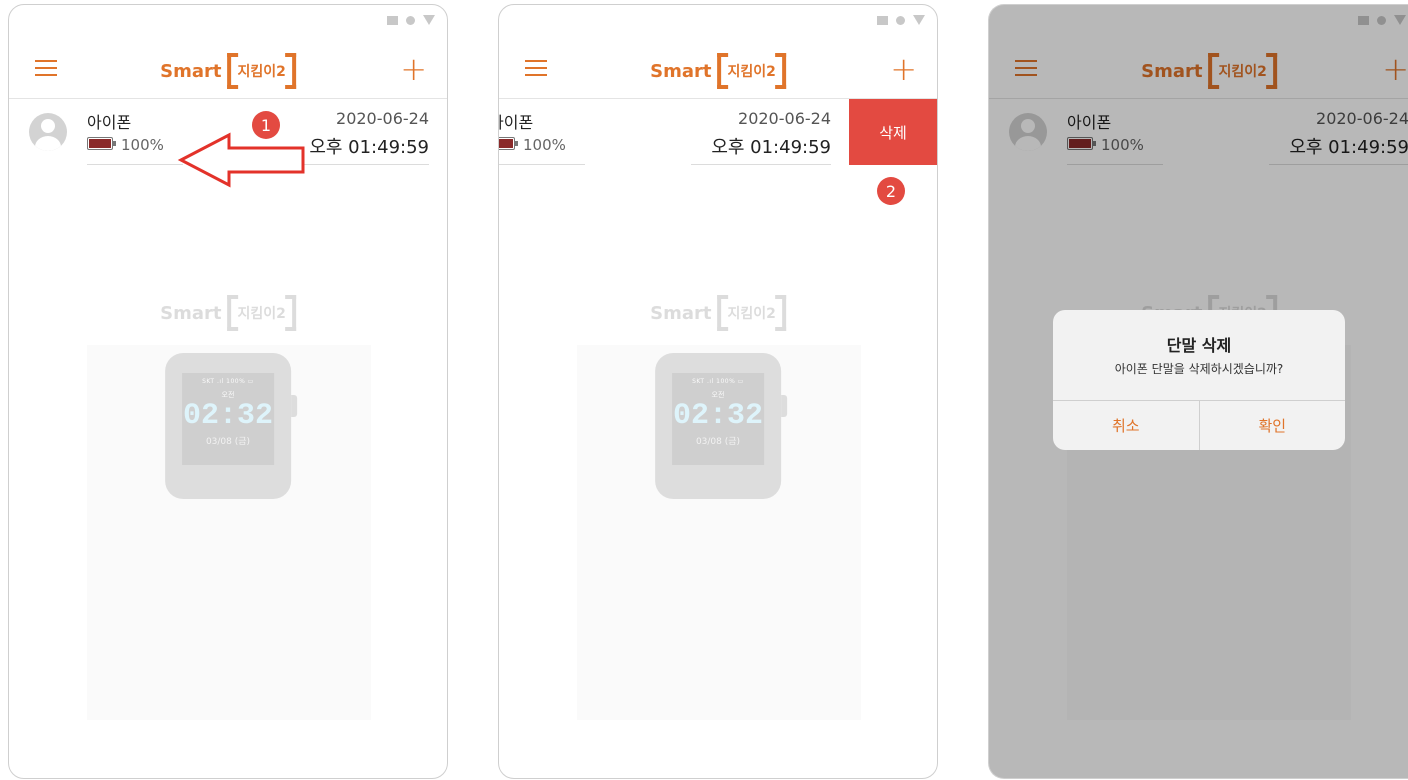 This screenshot has width=1408, height=780. What do you see at coordinates (1199, 345) in the screenshot?
I see `dialog-title: 단말 삭제` at bounding box center [1199, 345].